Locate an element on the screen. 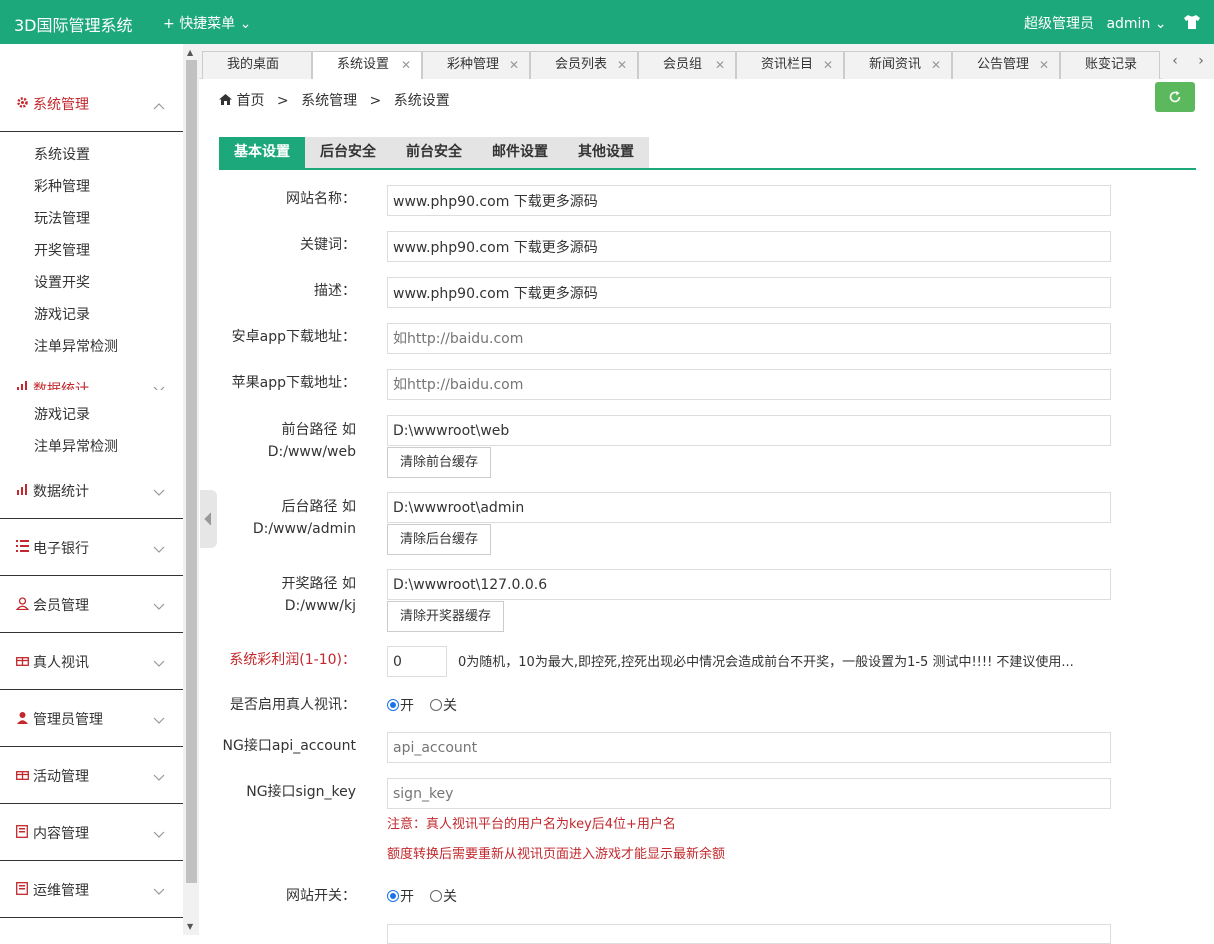  sidebar-item-play: 玩法管理 is located at coordinates (62, 218).